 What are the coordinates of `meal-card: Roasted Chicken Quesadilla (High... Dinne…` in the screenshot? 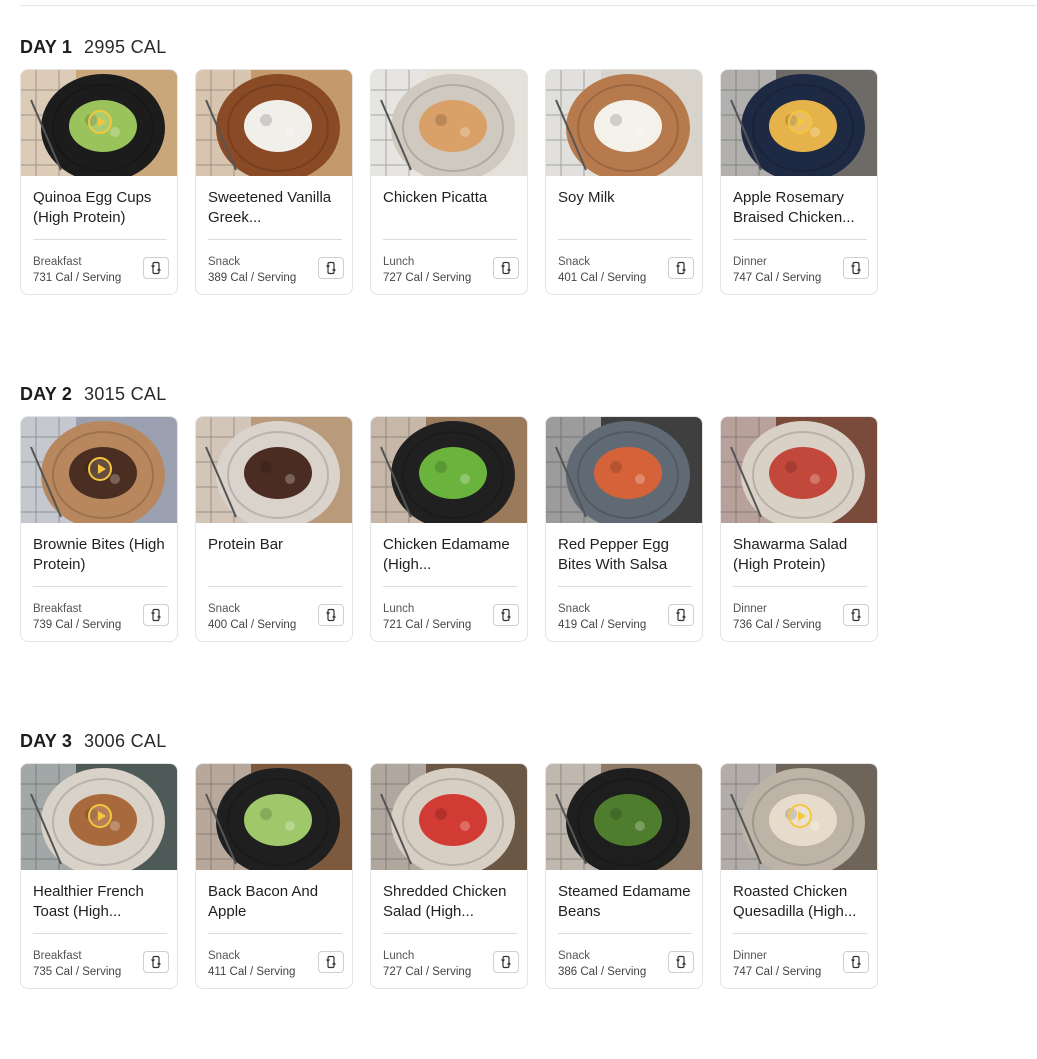 It's located at (799, 876).